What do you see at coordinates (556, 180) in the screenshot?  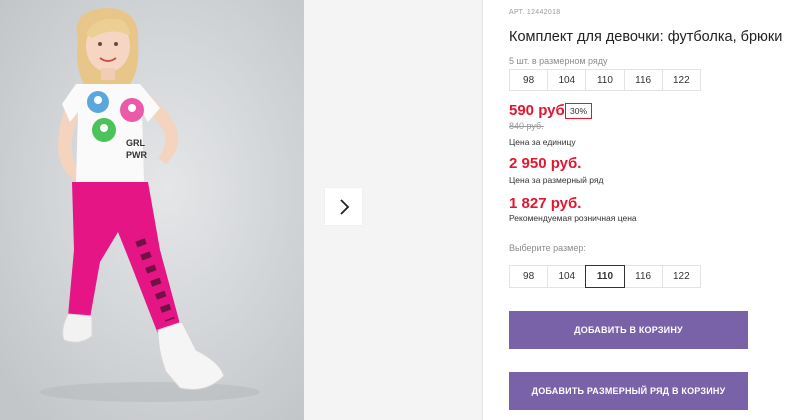 I see `range-price-caption: Цена за размерный ряд` at bounding box center [556, 180].